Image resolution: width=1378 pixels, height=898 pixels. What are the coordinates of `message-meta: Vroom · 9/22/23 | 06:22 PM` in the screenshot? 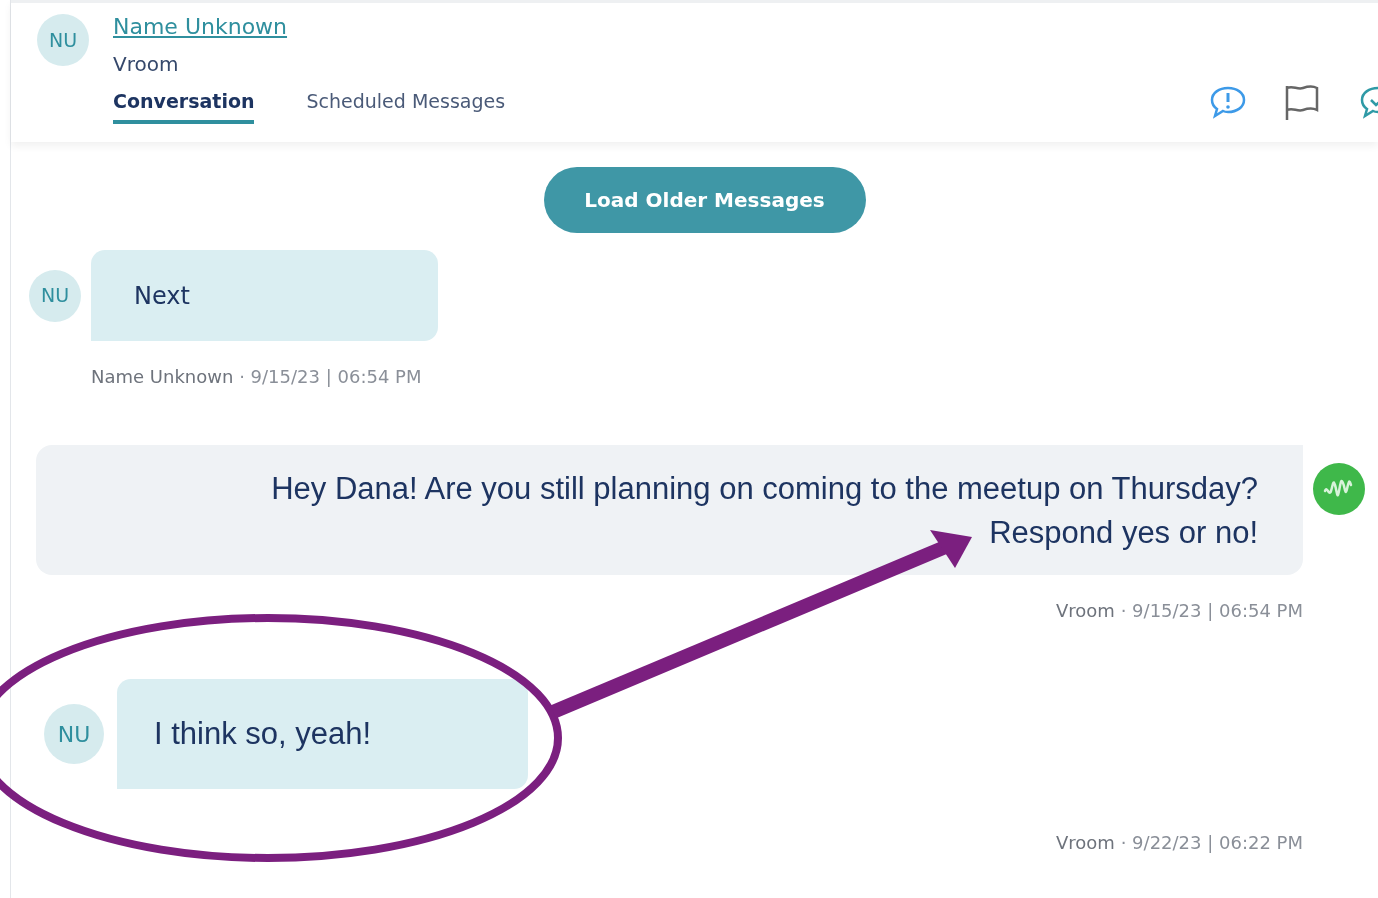 It's located at (1179, 843).